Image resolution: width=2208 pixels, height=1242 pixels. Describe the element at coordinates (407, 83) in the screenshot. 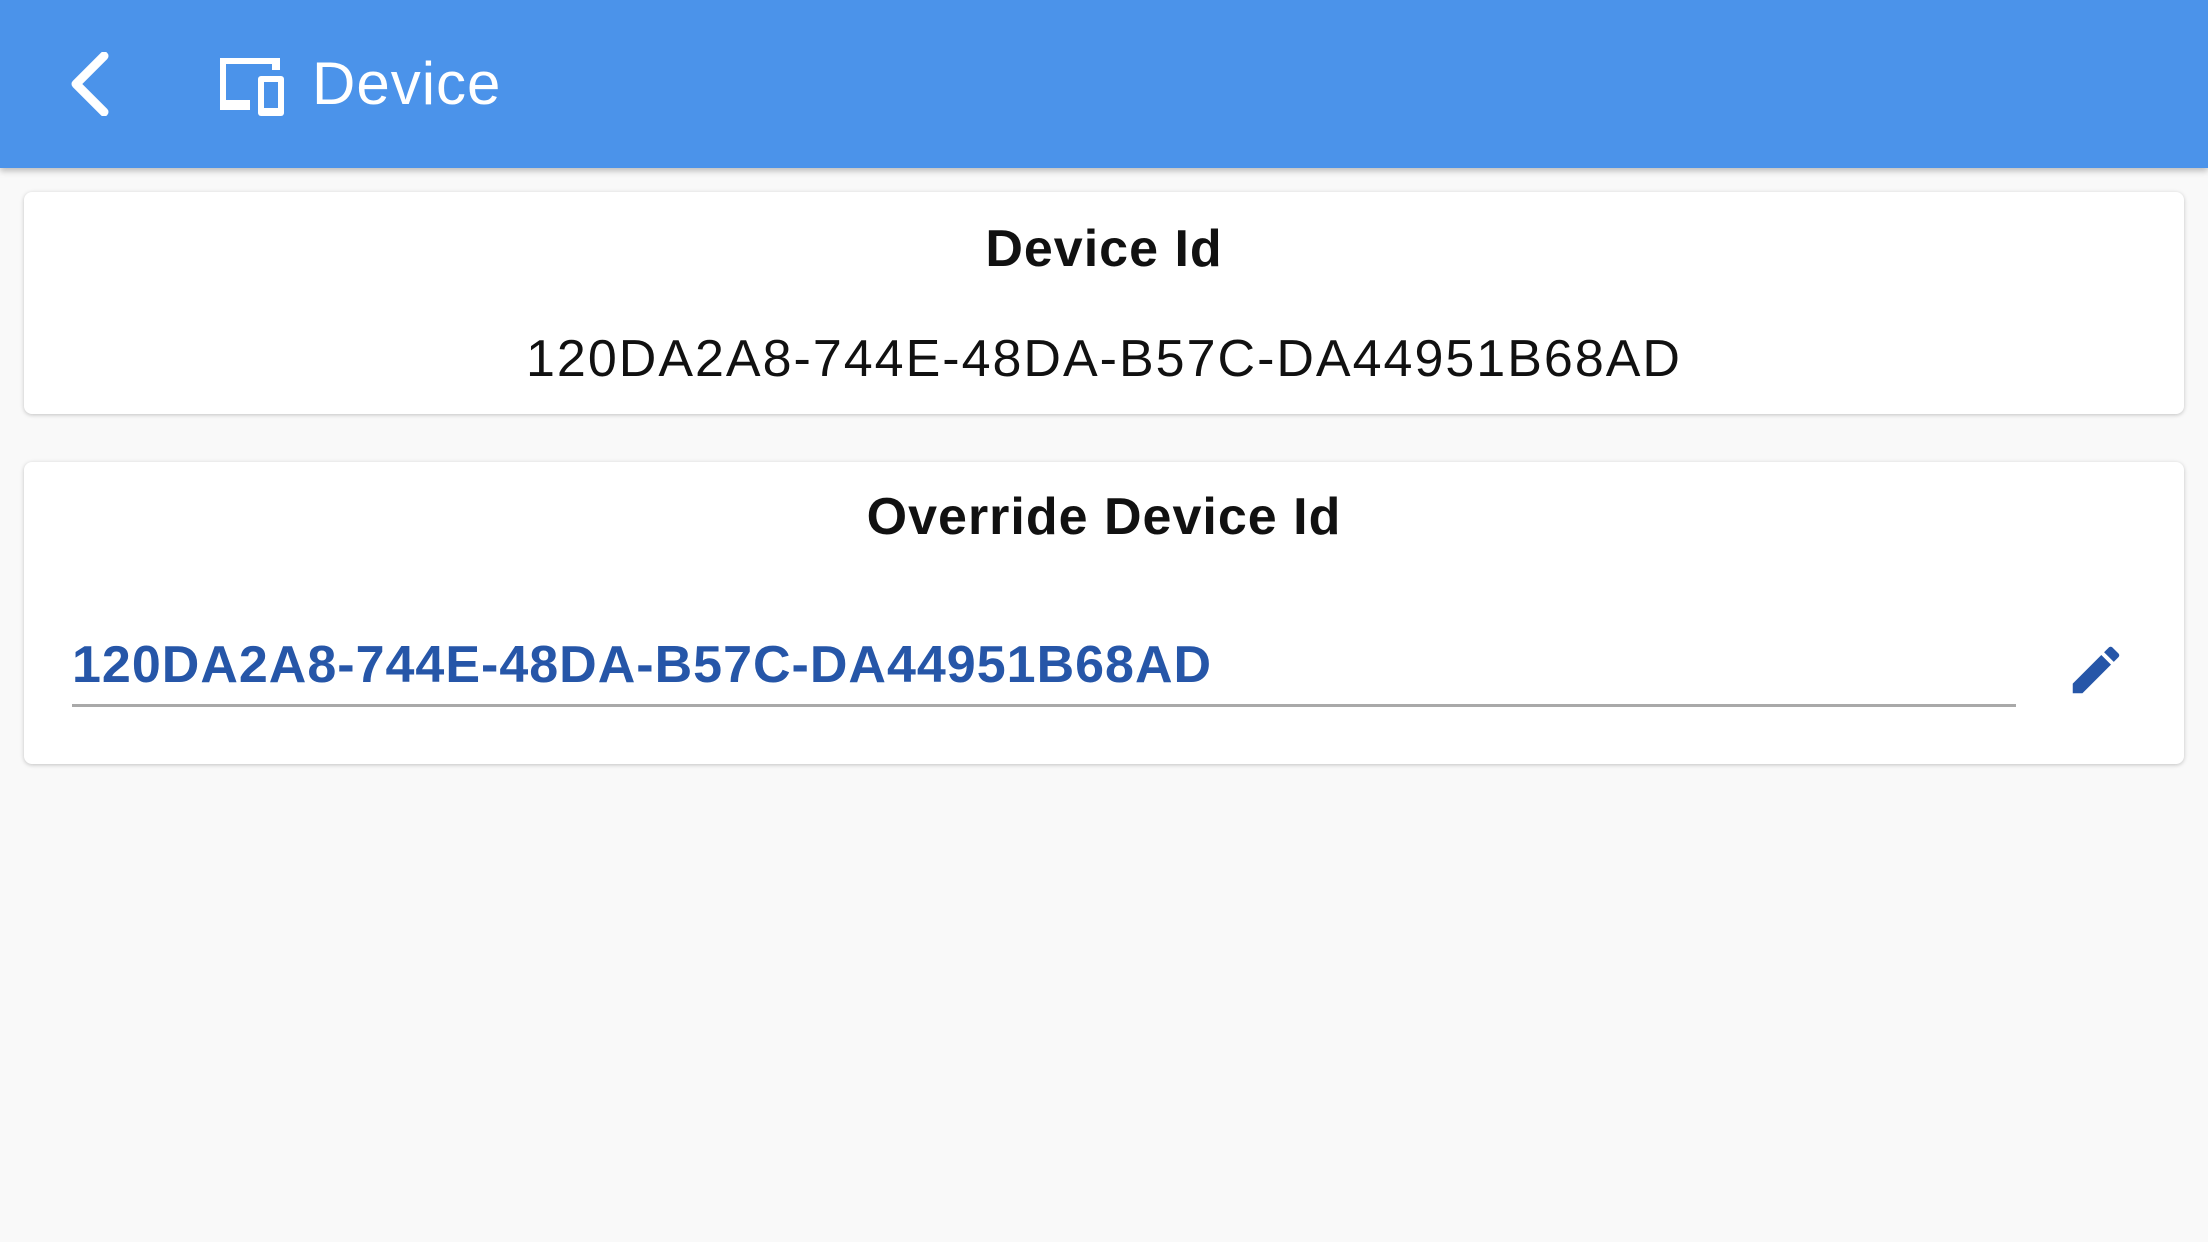

I see `page-title: Device` at that location.